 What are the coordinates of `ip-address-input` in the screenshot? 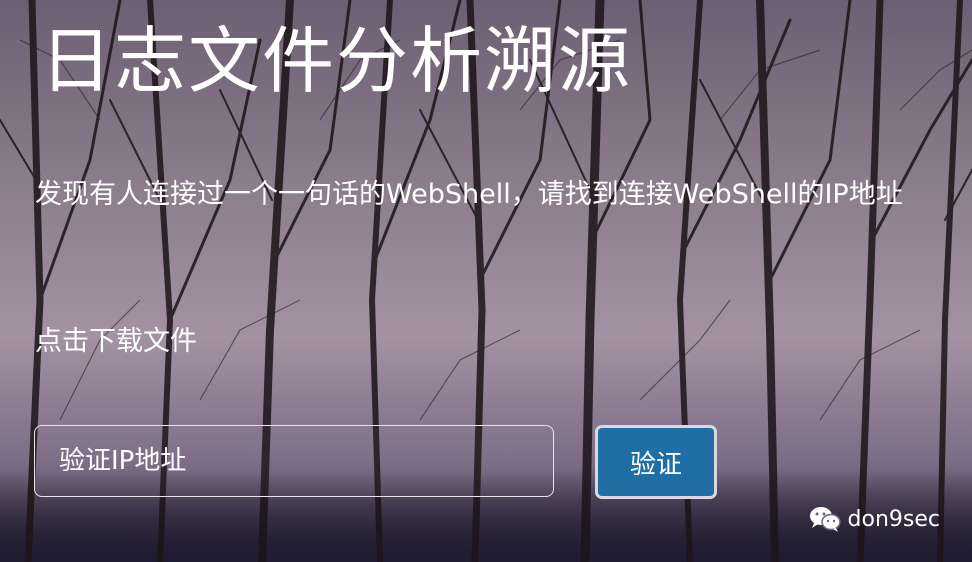 It's located at (294, 461).